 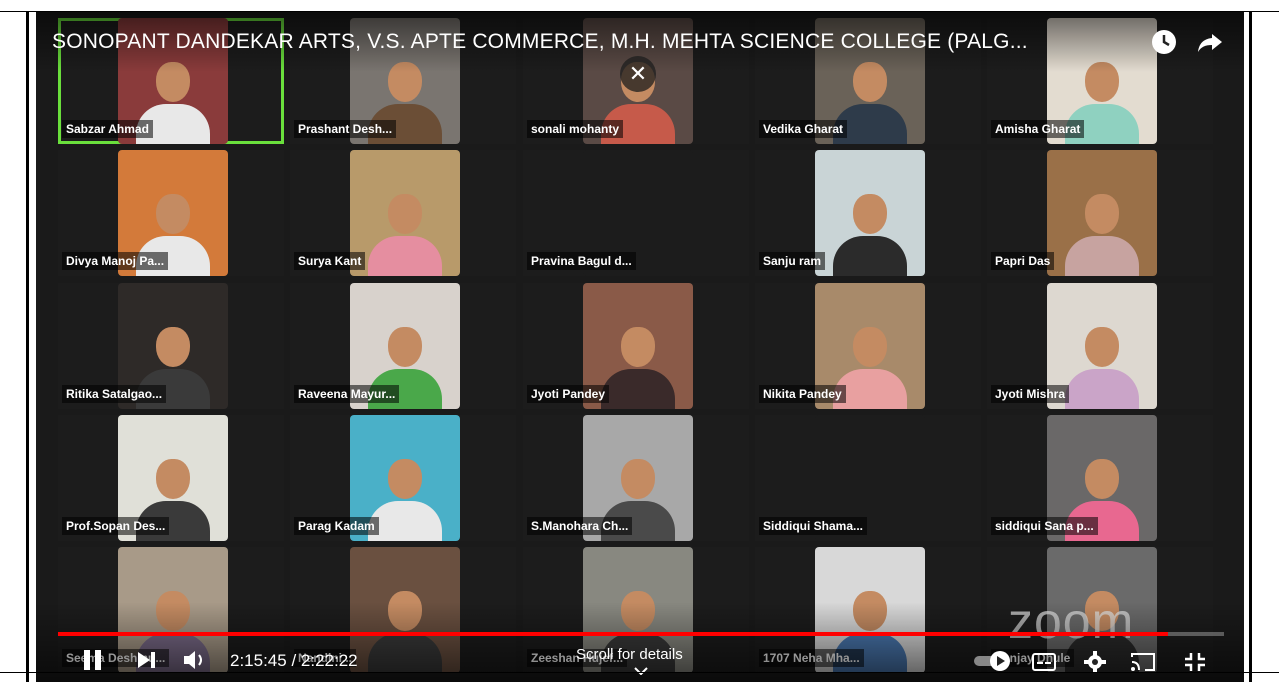 What do you see at coordinates (639, 6) in the screenshot?
I see `top-page-strip` at bounding box center [639, 6].